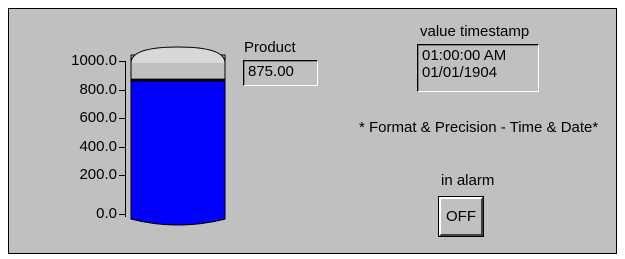  I want to click on format-note: * Format & Precision - Time & Date*, so click(479, 127).